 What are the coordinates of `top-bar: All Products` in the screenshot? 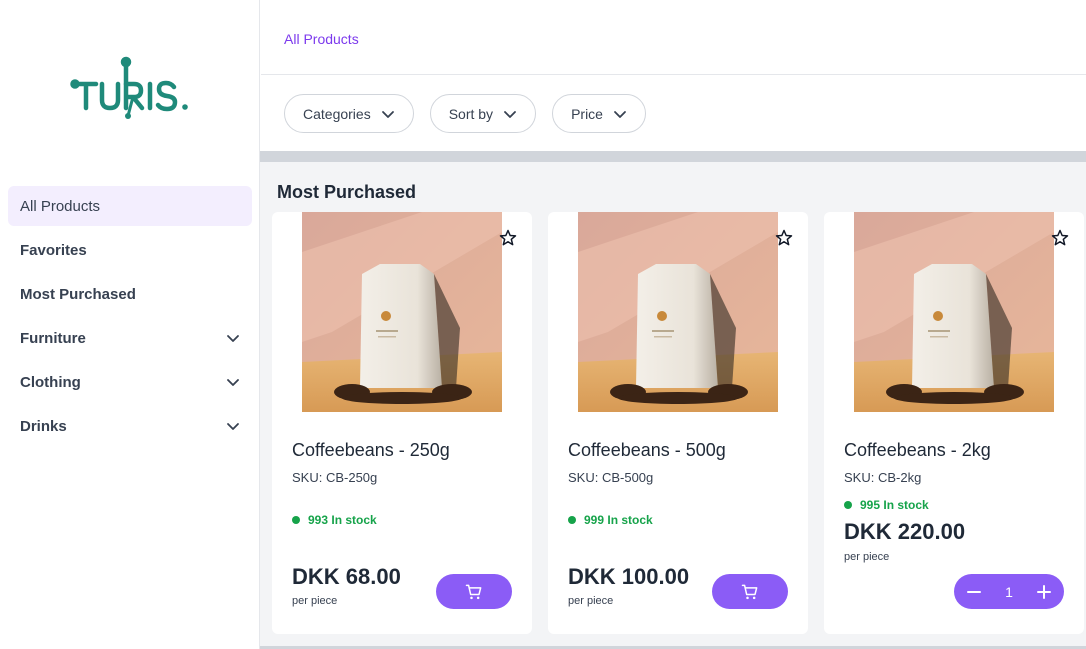 It's located at (673, 37).